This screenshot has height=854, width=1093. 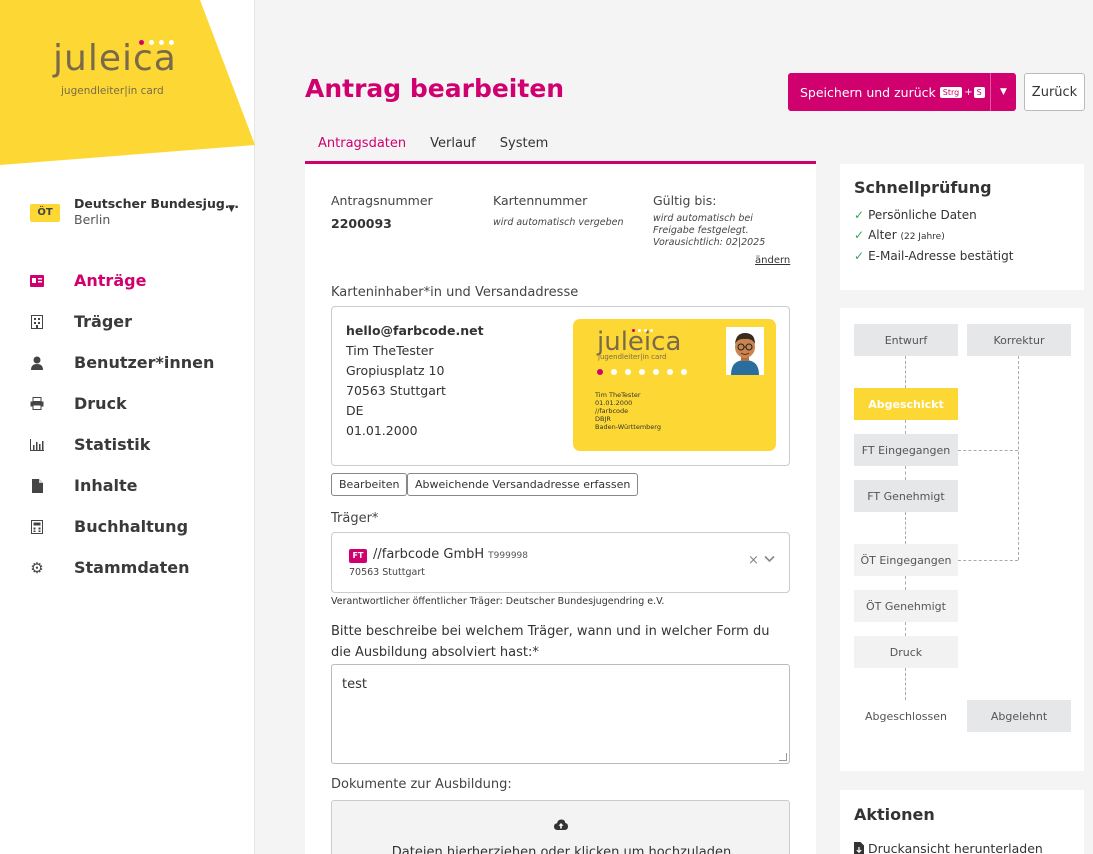 I want to click on card-land: Baden-Württemberg, so click(x=628, y=427).